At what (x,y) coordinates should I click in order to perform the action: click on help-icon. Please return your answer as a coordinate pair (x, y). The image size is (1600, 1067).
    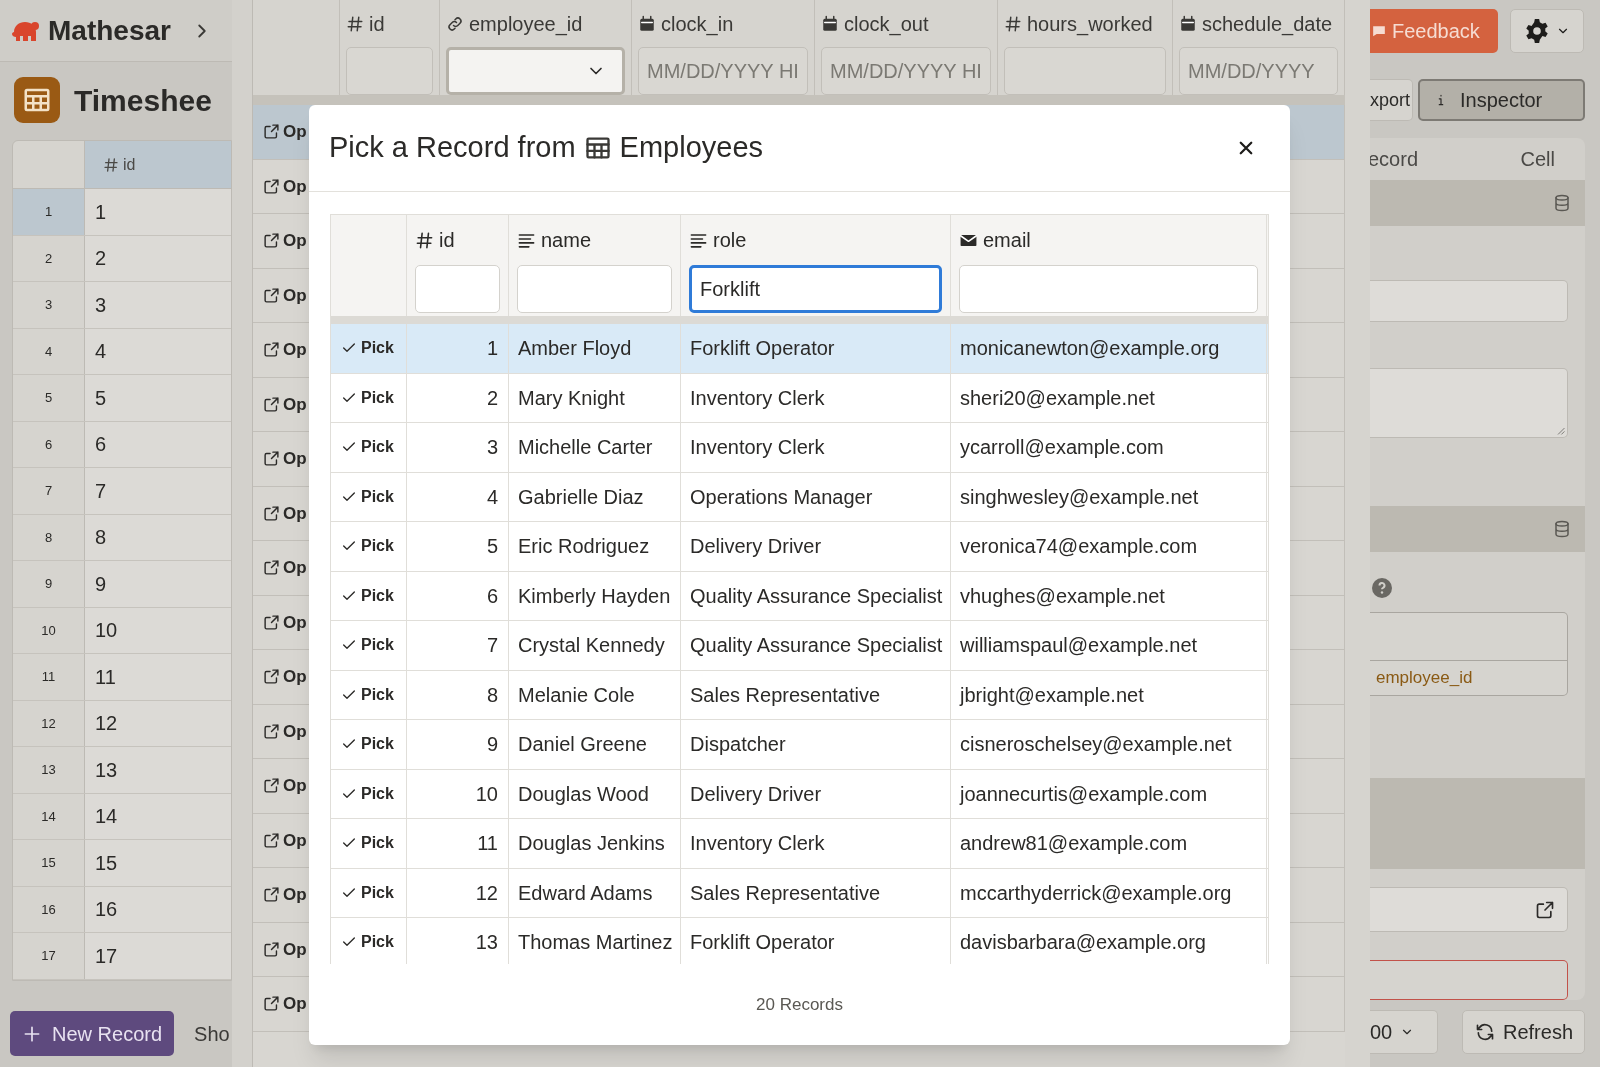
    Looking at the image, I should click on (1382, 588).